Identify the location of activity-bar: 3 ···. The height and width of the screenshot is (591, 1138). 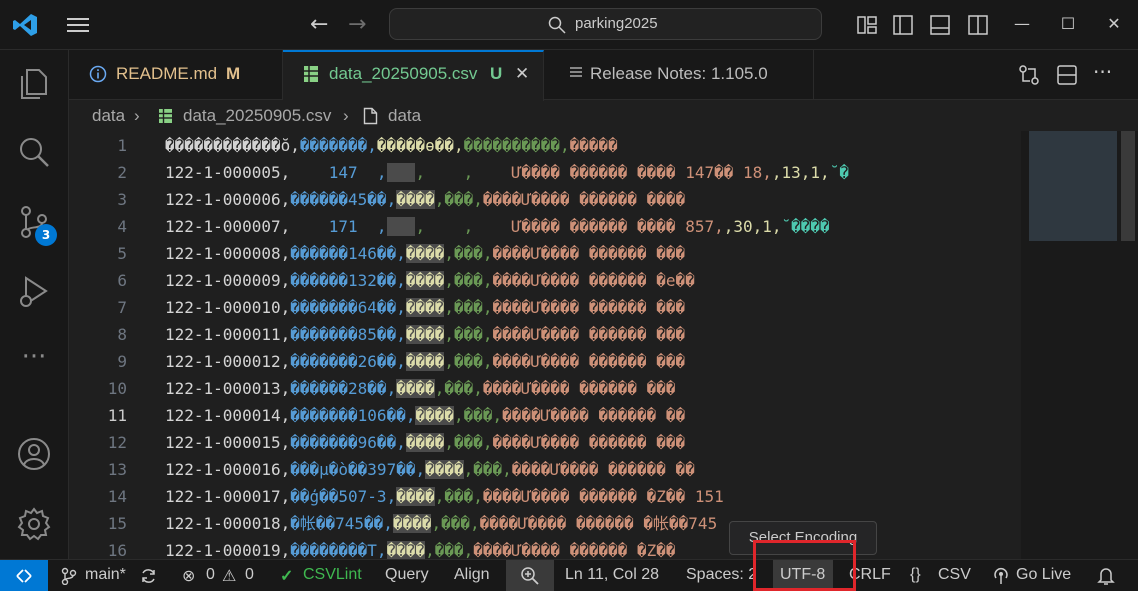
(34, 304).